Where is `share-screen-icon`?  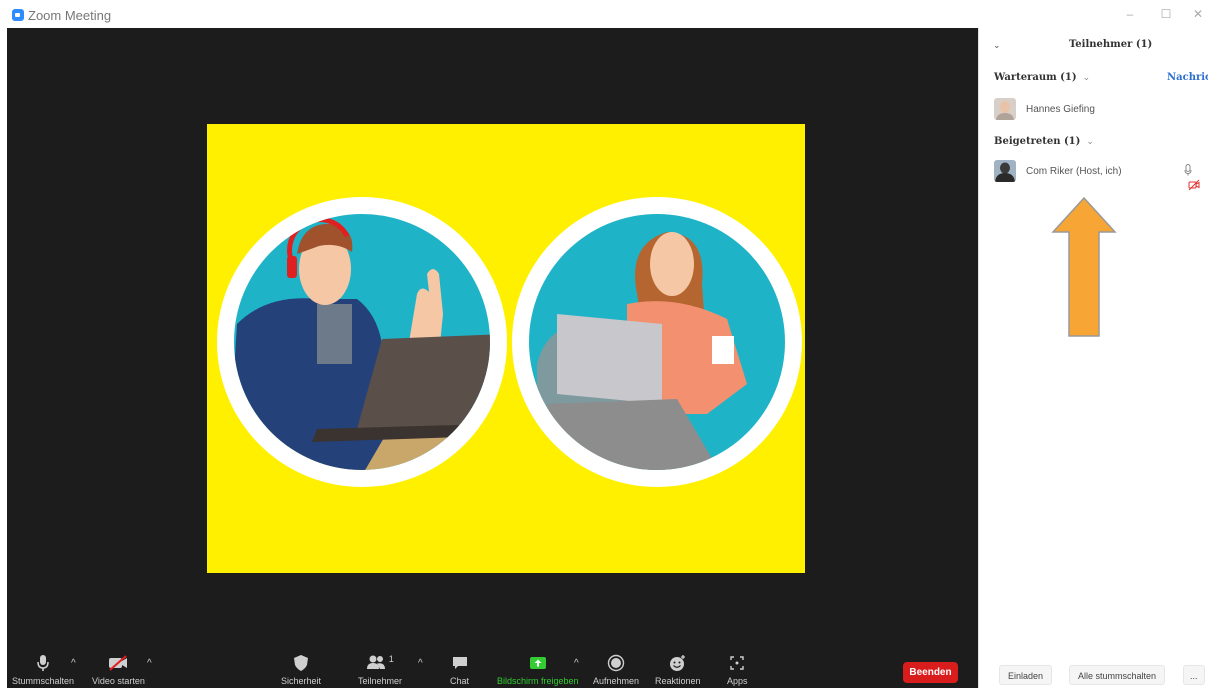
share-screen-icon is located at coordinates (537, 663).